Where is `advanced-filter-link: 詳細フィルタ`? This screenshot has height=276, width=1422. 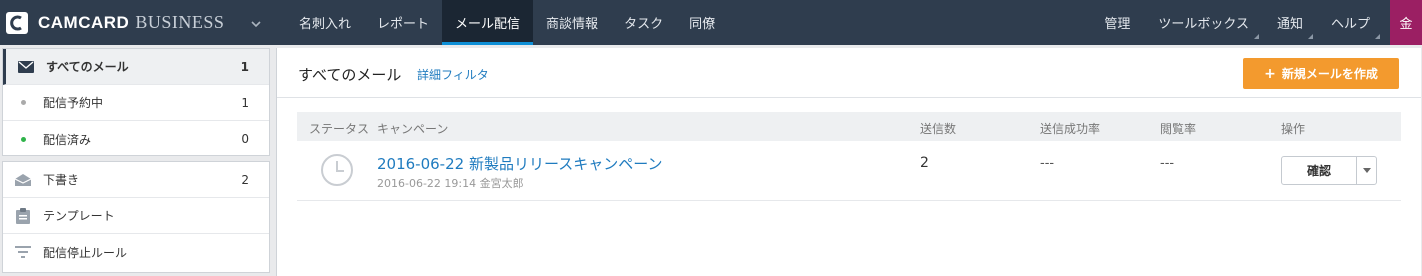 advanced-filter-link: 詳細フィルタ is located at coordinates (453, 74).